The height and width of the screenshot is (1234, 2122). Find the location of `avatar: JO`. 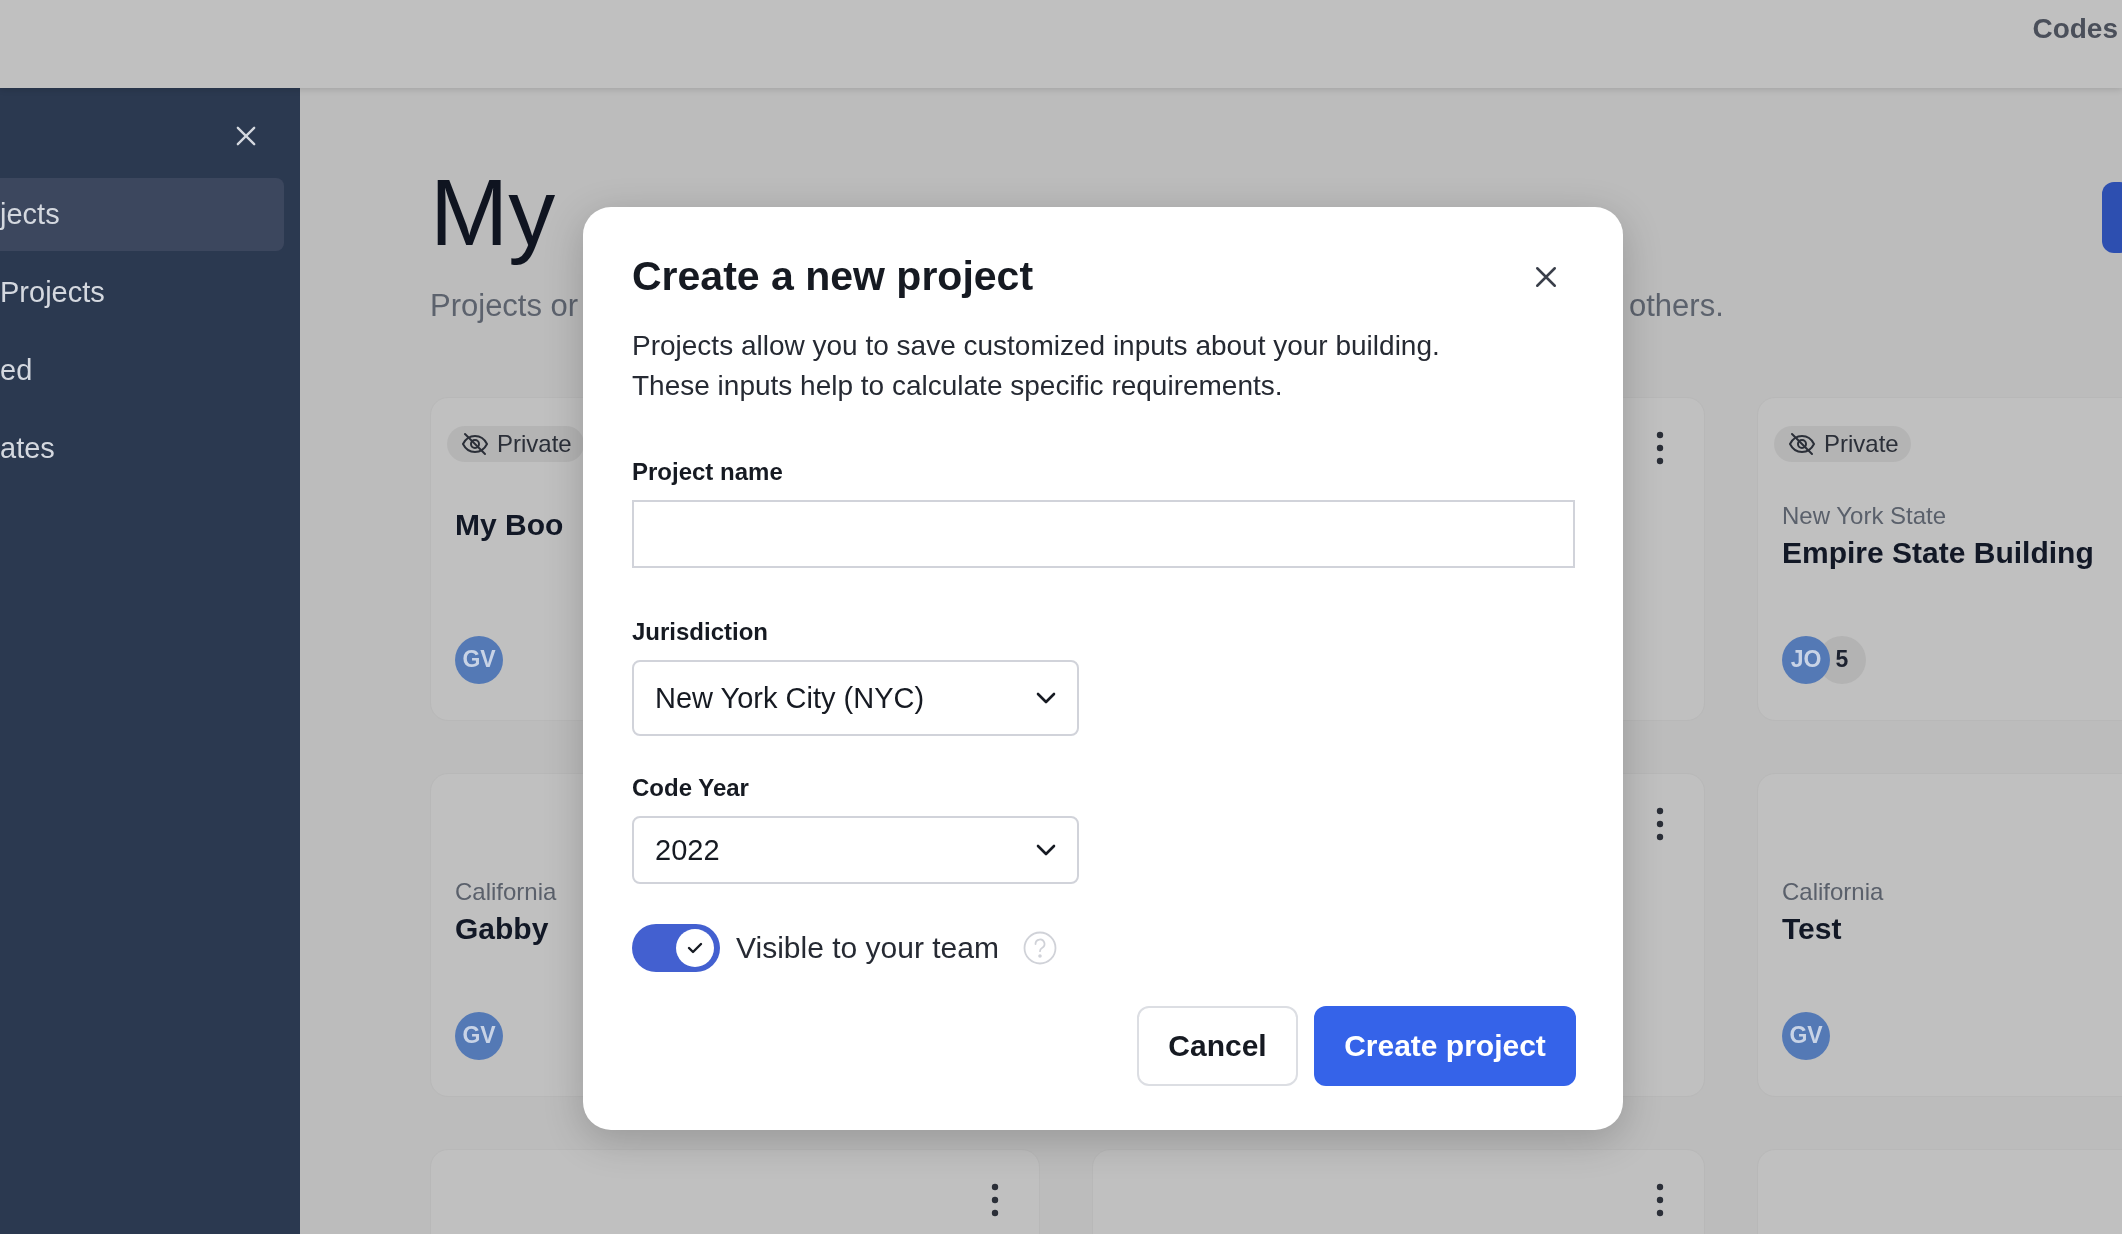

avatar: JO is located at coordinates (1806, 659).